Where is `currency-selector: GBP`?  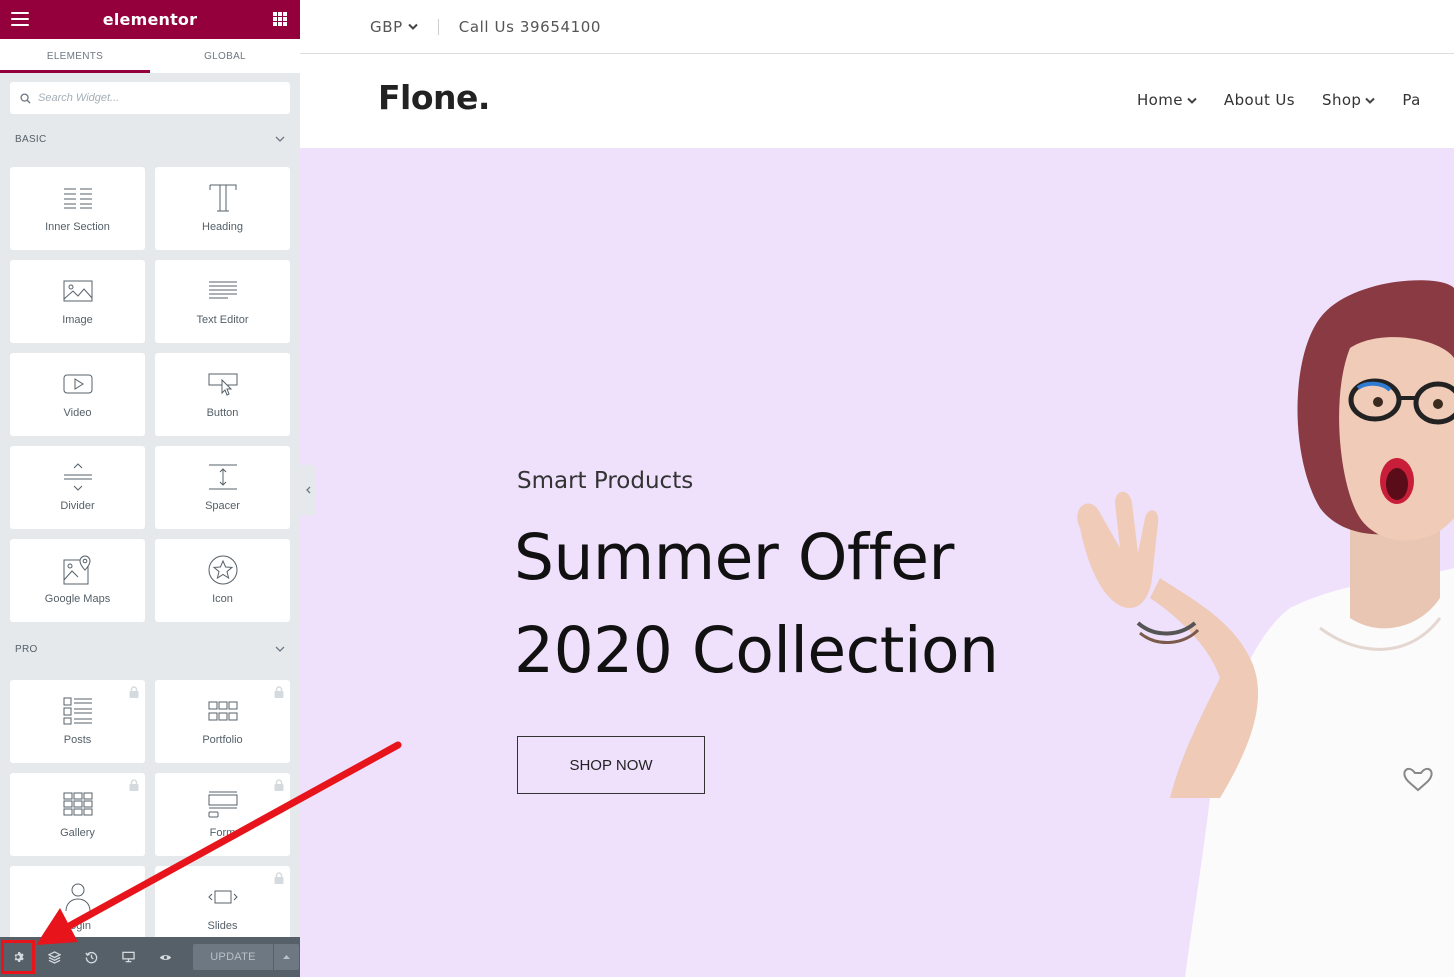
currency-selector: GBP is located at coordinates (394, 27).